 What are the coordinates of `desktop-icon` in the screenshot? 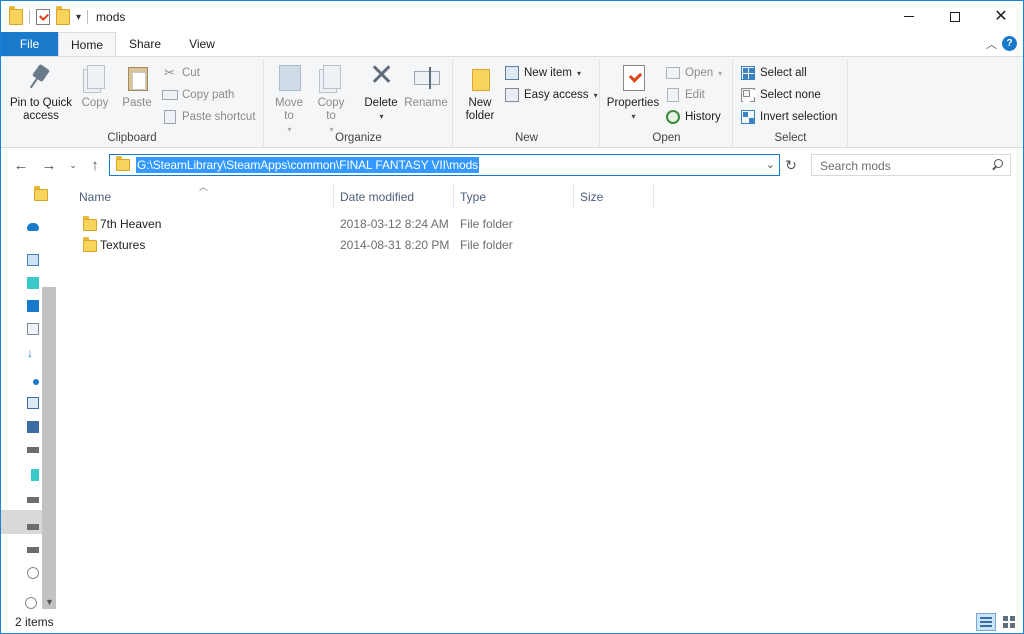 It's located at (33, 306).